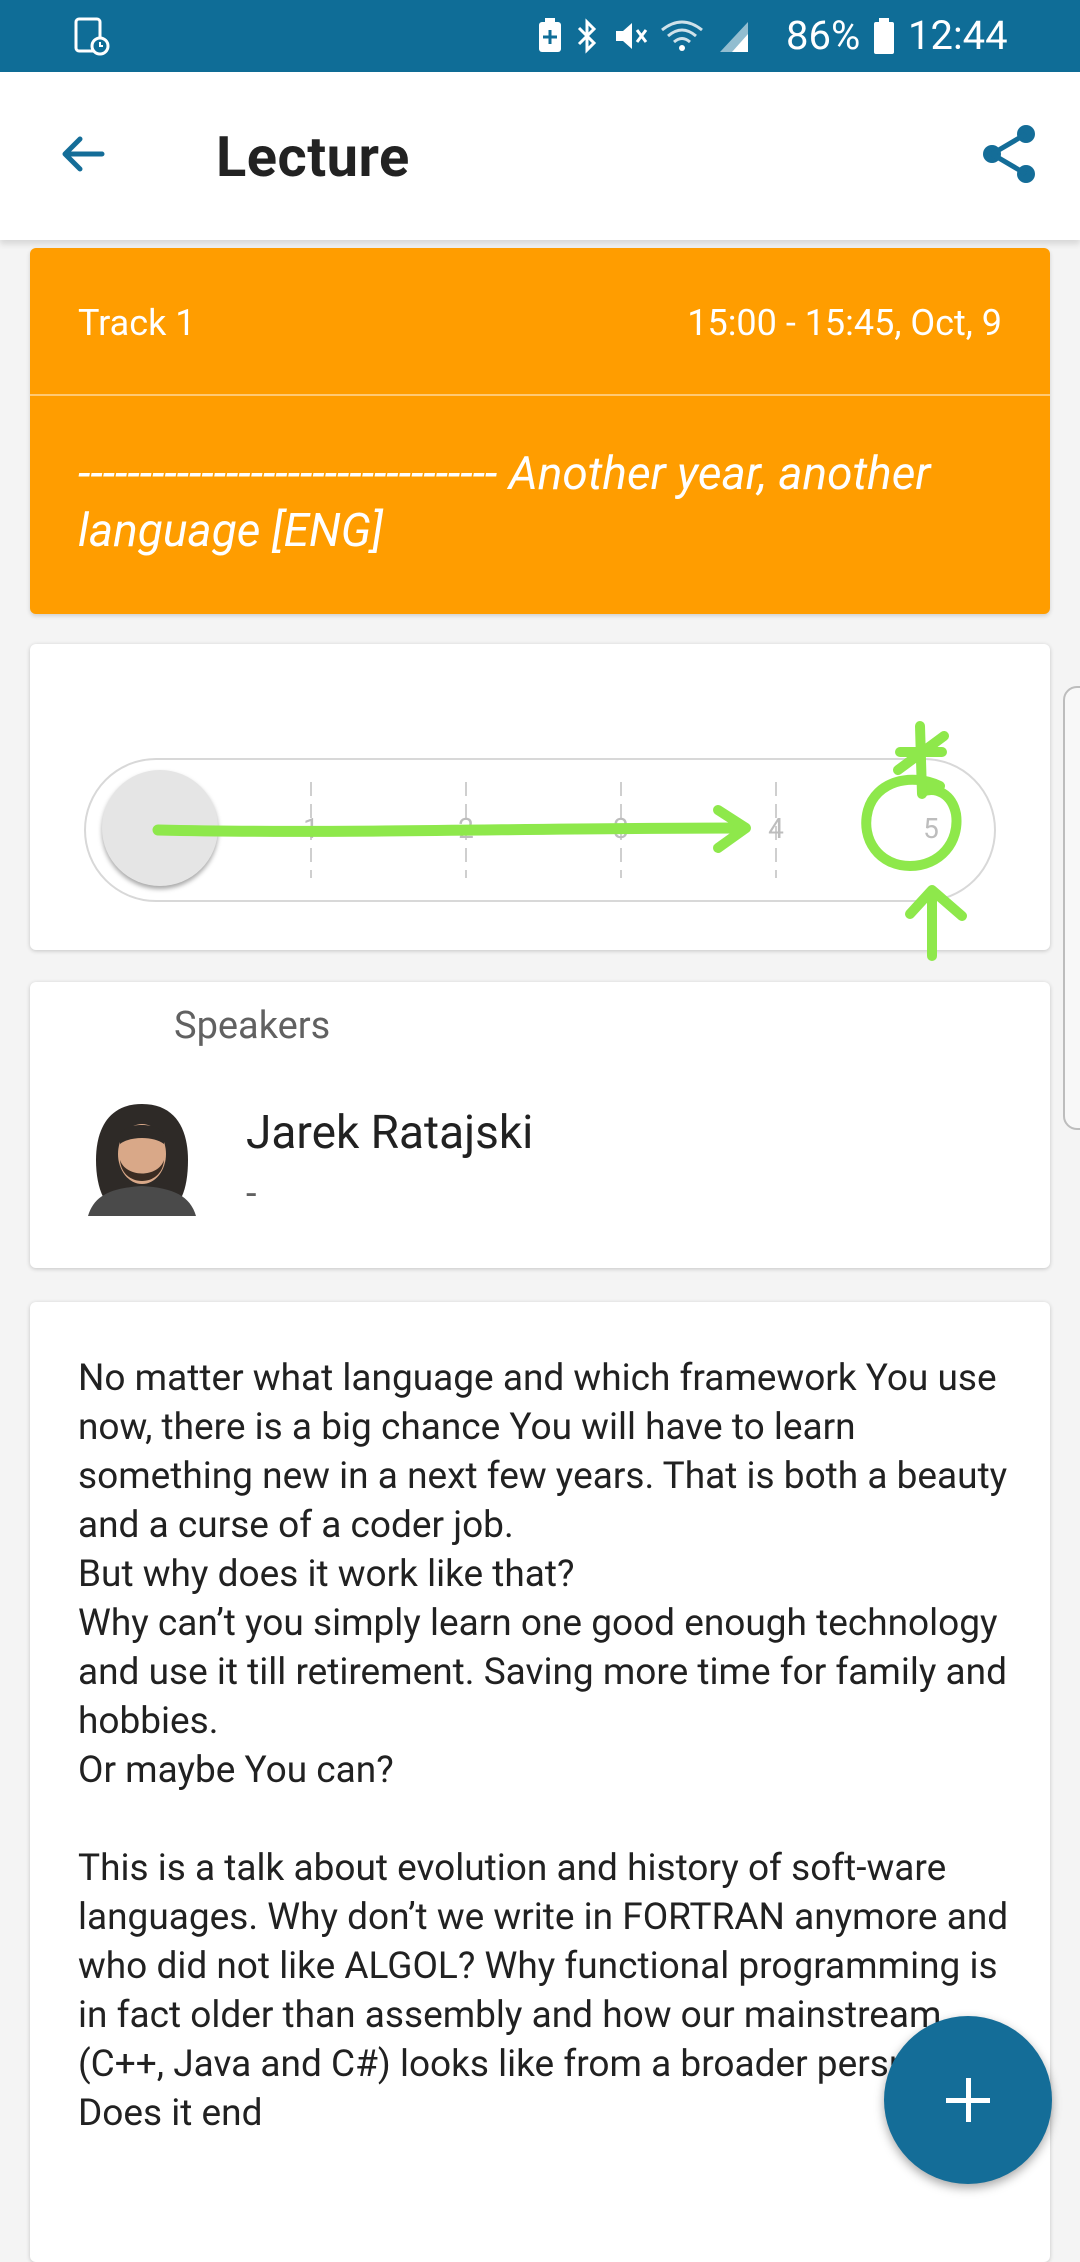 Image resolution: width=1080 pixels, height=2262 pixels. Describe the element at coordinates (84, 154) in the screenshot. I see `arrow-back-icon` at that location.